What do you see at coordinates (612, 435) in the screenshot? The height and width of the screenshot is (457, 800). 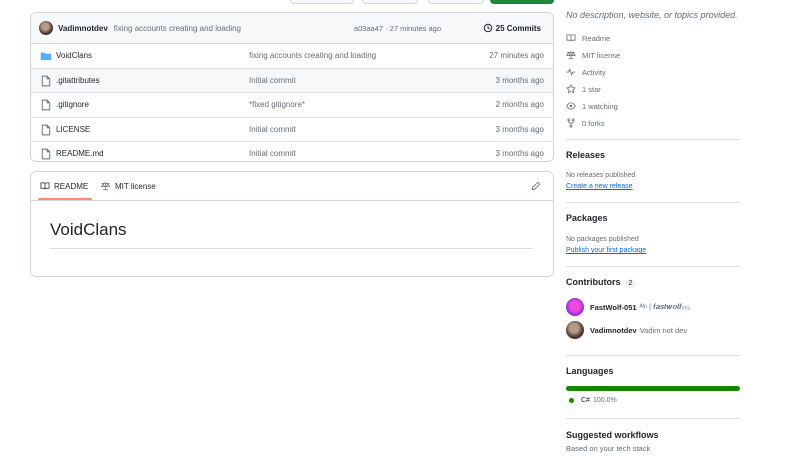 I see `workflows-heading: Suggested workflows` at bounding box center [612, 435].